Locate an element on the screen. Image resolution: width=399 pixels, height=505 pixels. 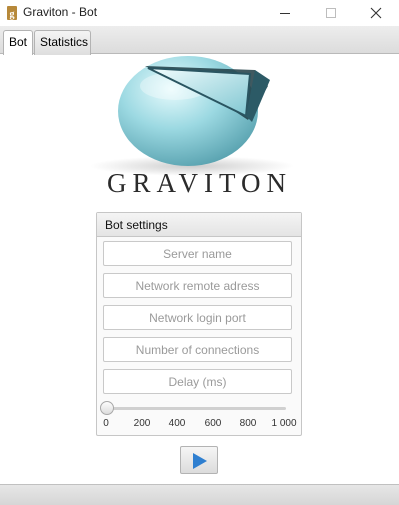
slider-tick-label: 1 000 is located at coordinates (284, 423).